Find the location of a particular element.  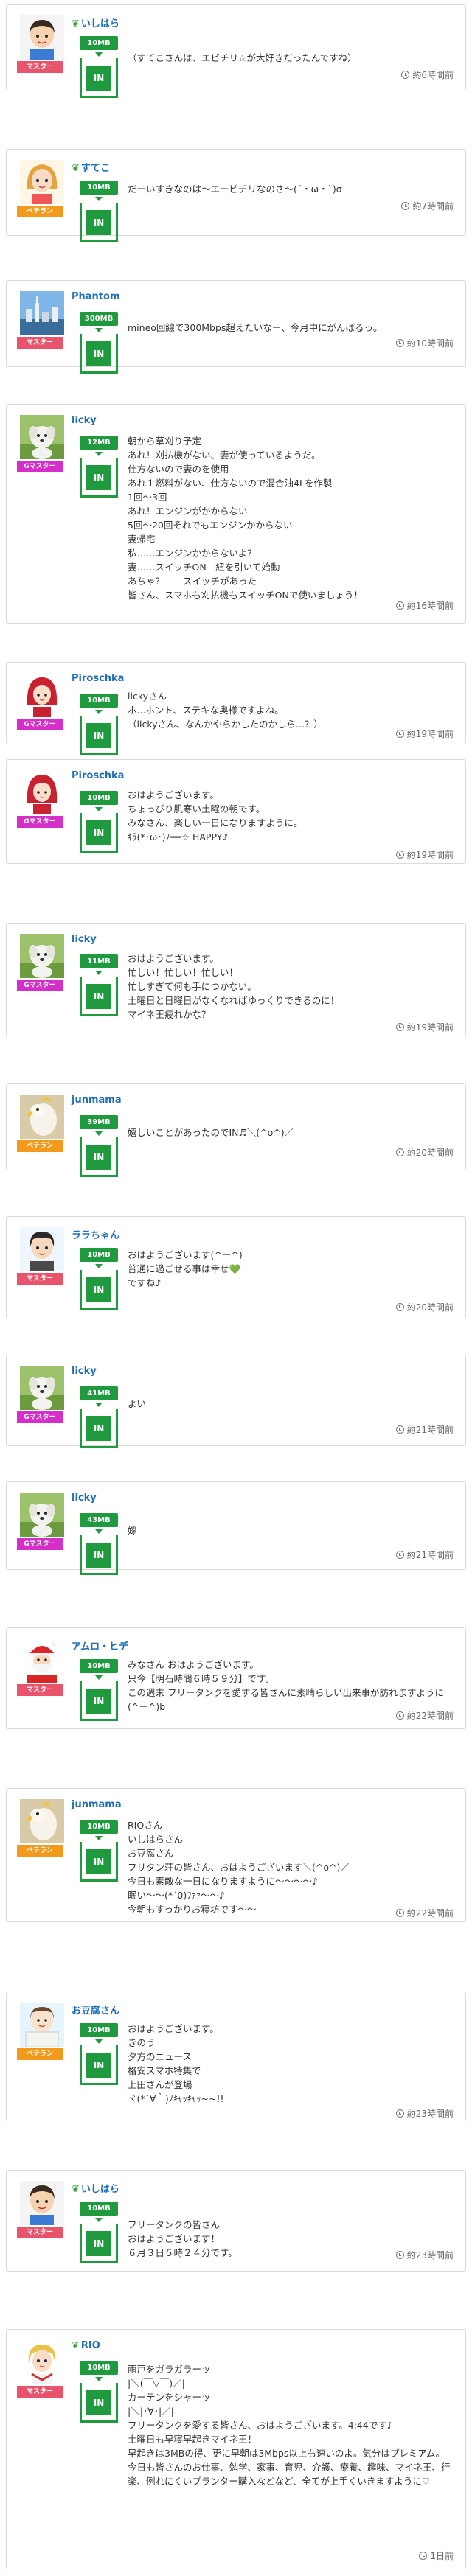

user-name-link: ❦ RIO is located at coordinates (86, 2345).